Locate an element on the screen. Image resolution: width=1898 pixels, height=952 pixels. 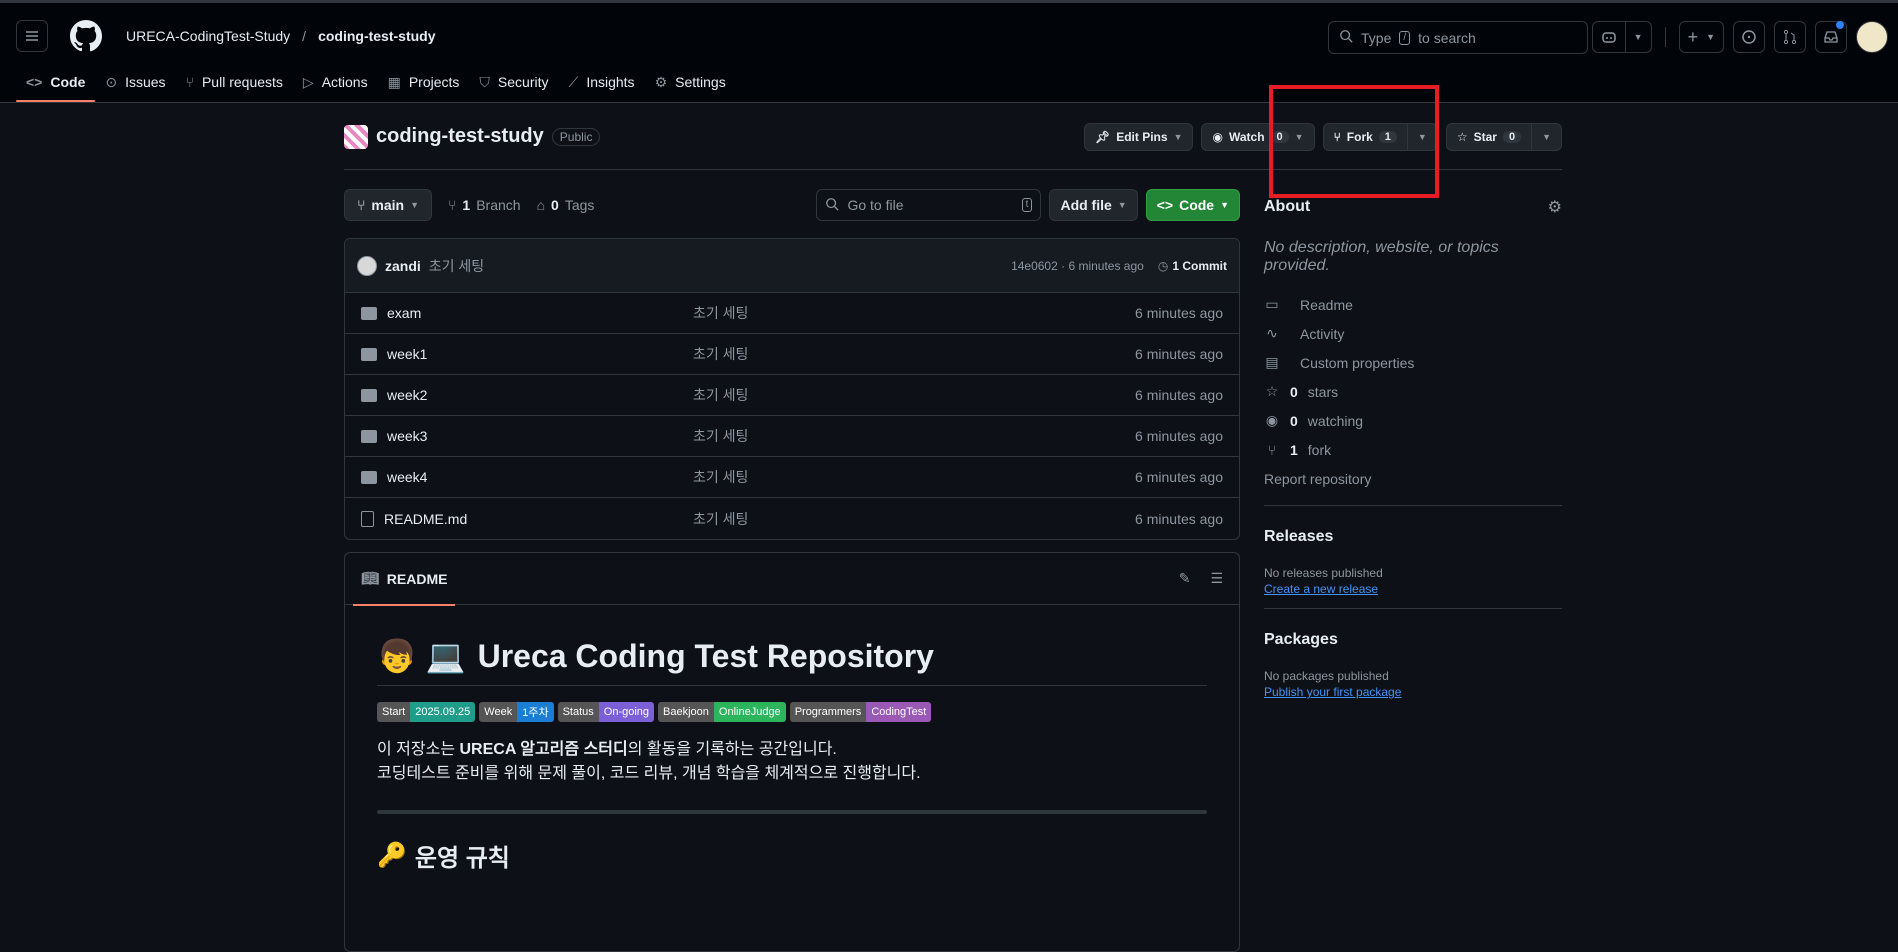
tab-pull-requests: ⑂ Pull requests is located at coordinates (234, 82).